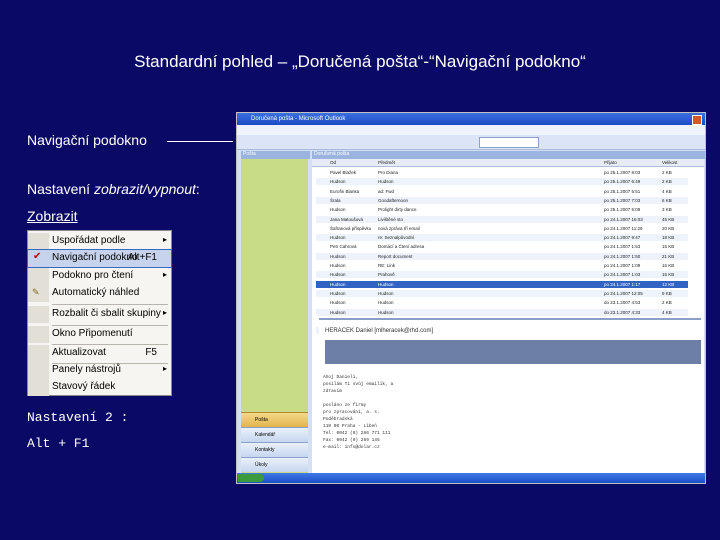 The height and width of the screenshot is (540, 720). Describe the element at coordinates (471, 478) in the screenshot. I see `taskbar` at that location.